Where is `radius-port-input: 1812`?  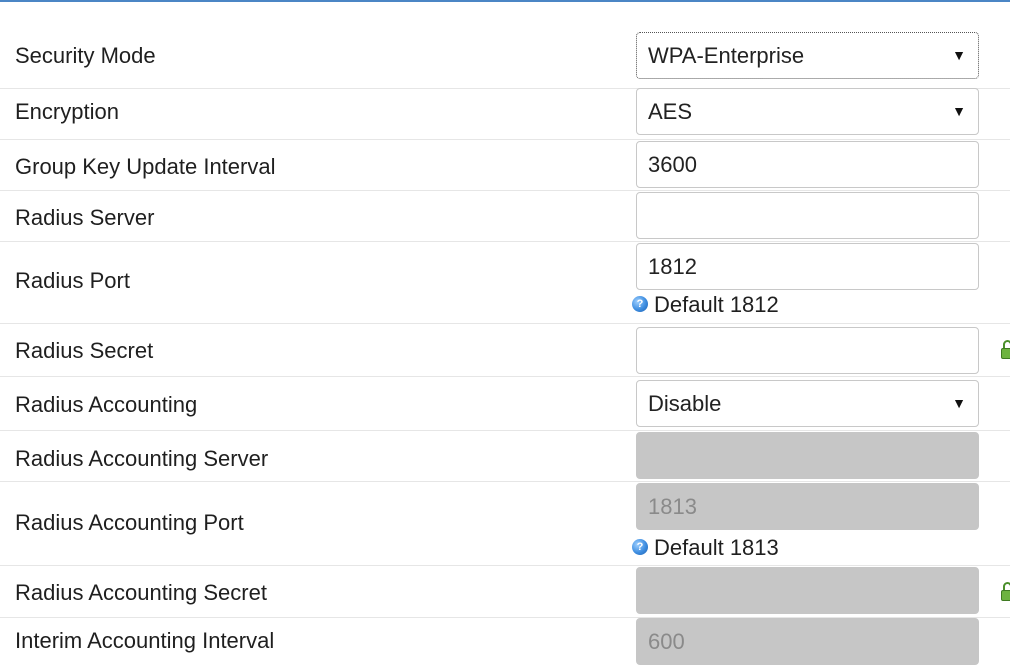
radius-port-input: 1812 is located at coordinates (807, 266).